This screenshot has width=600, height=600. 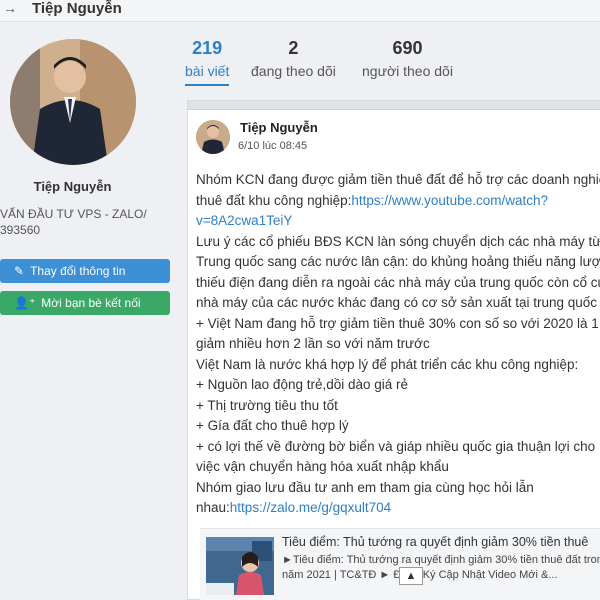 I want to click on post-text: việc vận chuyển hàng hóa xuất nhập khẩu, so click(x=322, y=466).